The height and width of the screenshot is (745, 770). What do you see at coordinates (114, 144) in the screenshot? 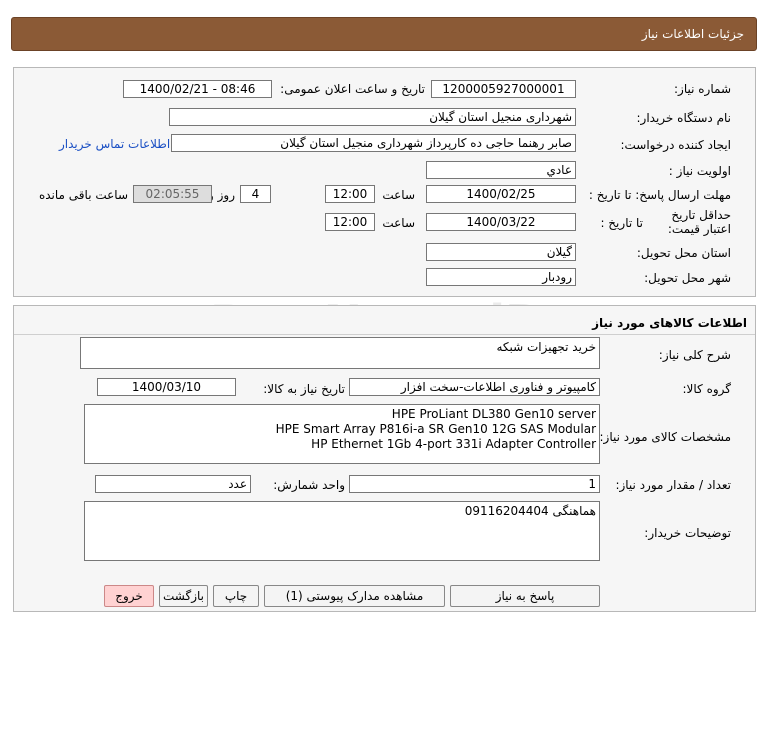
I see `buyer-contact-link: اطلاعات تماس خریدار` at bounding box center [114, 144].